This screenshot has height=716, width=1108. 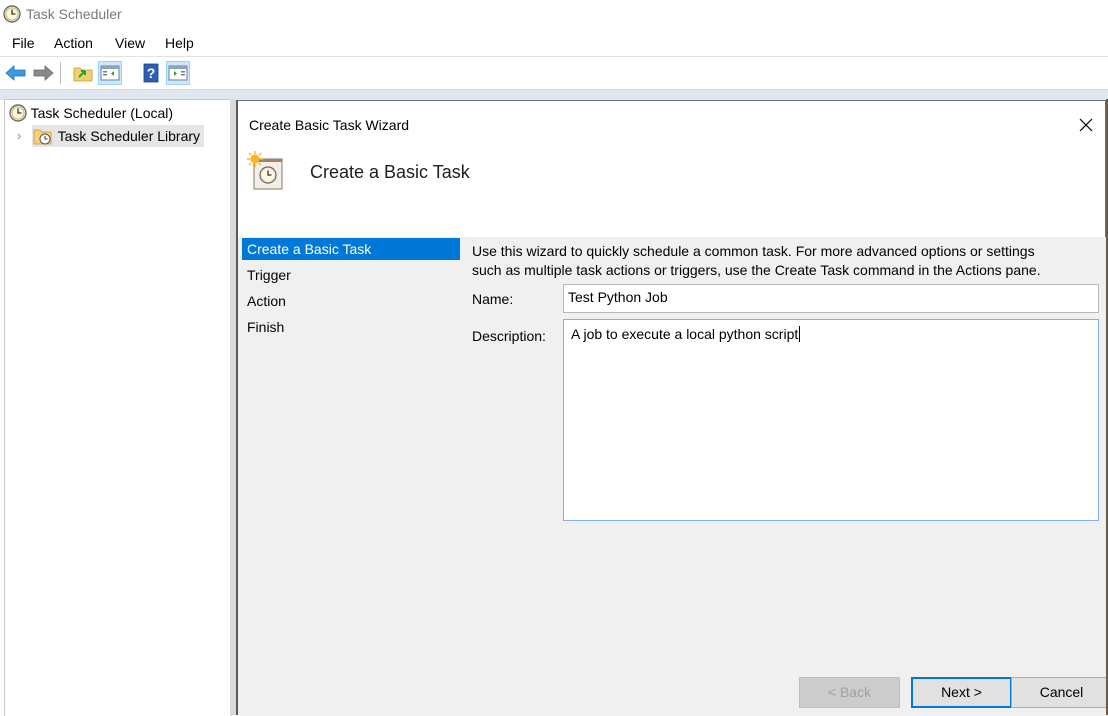 What do you see at coordinates (265, 170) in the screenshot?
I see `task-wizard-icon` at bounding box center [265, 170].